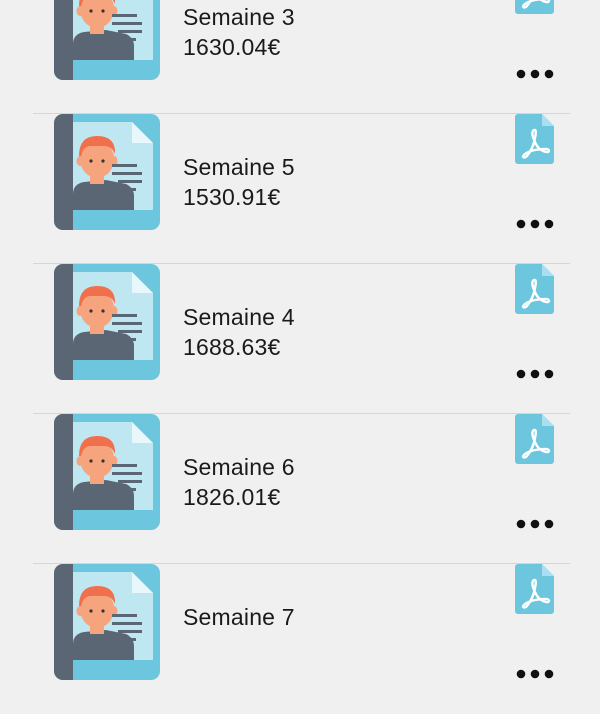  I want to click on list-item-amount: 1530.91€, so click(232, 197).